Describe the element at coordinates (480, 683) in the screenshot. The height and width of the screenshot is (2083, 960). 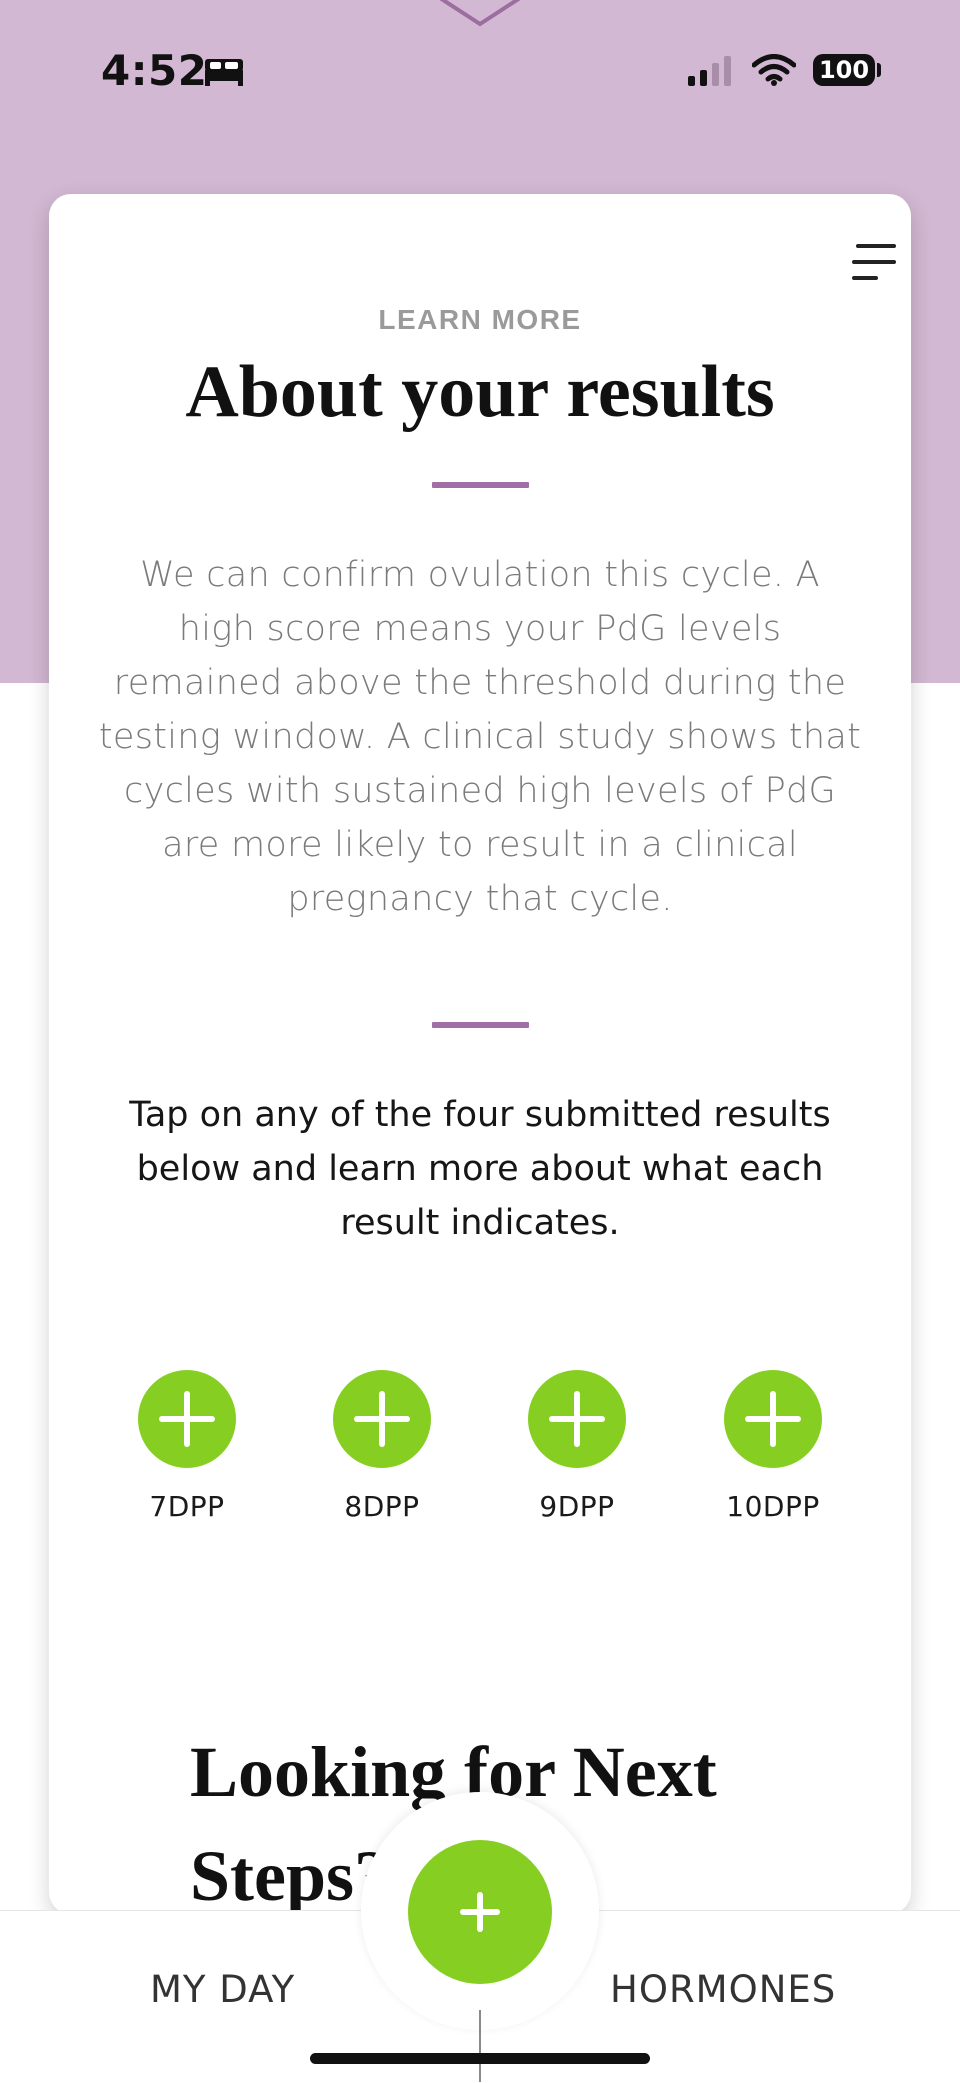
I see `description-line: remained above the threshold during the` at that location.